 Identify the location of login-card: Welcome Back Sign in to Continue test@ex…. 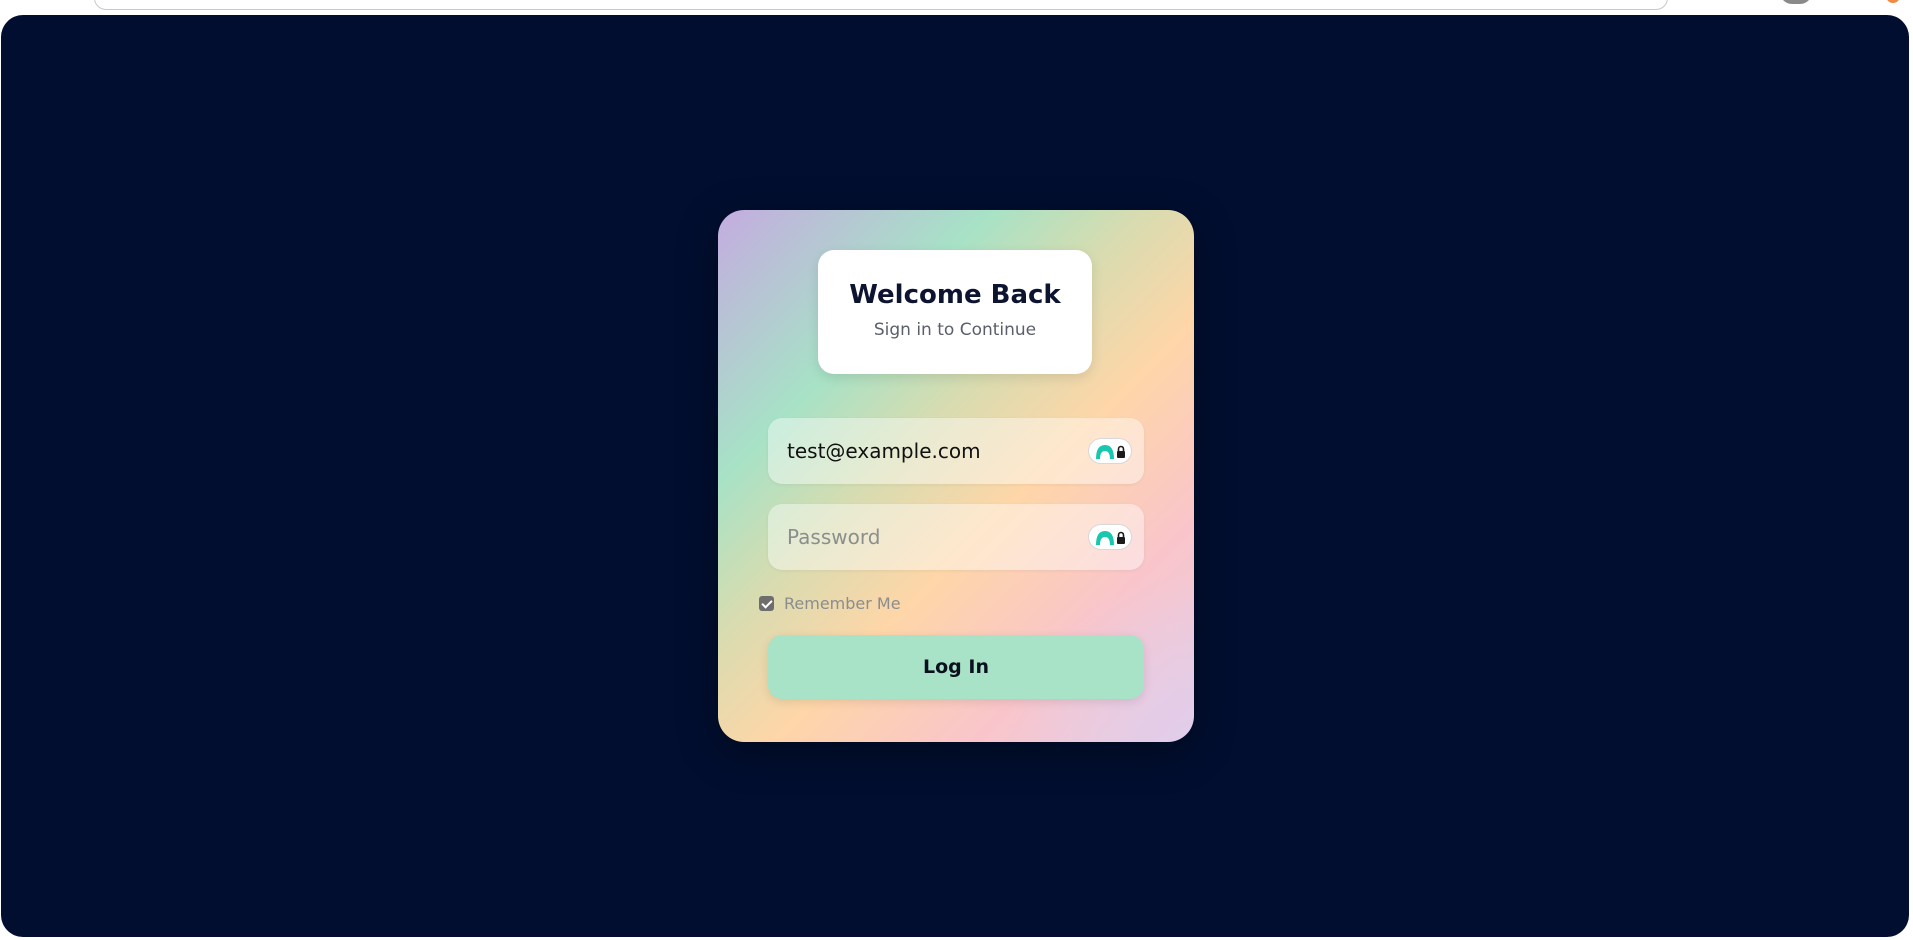
(956, 476).